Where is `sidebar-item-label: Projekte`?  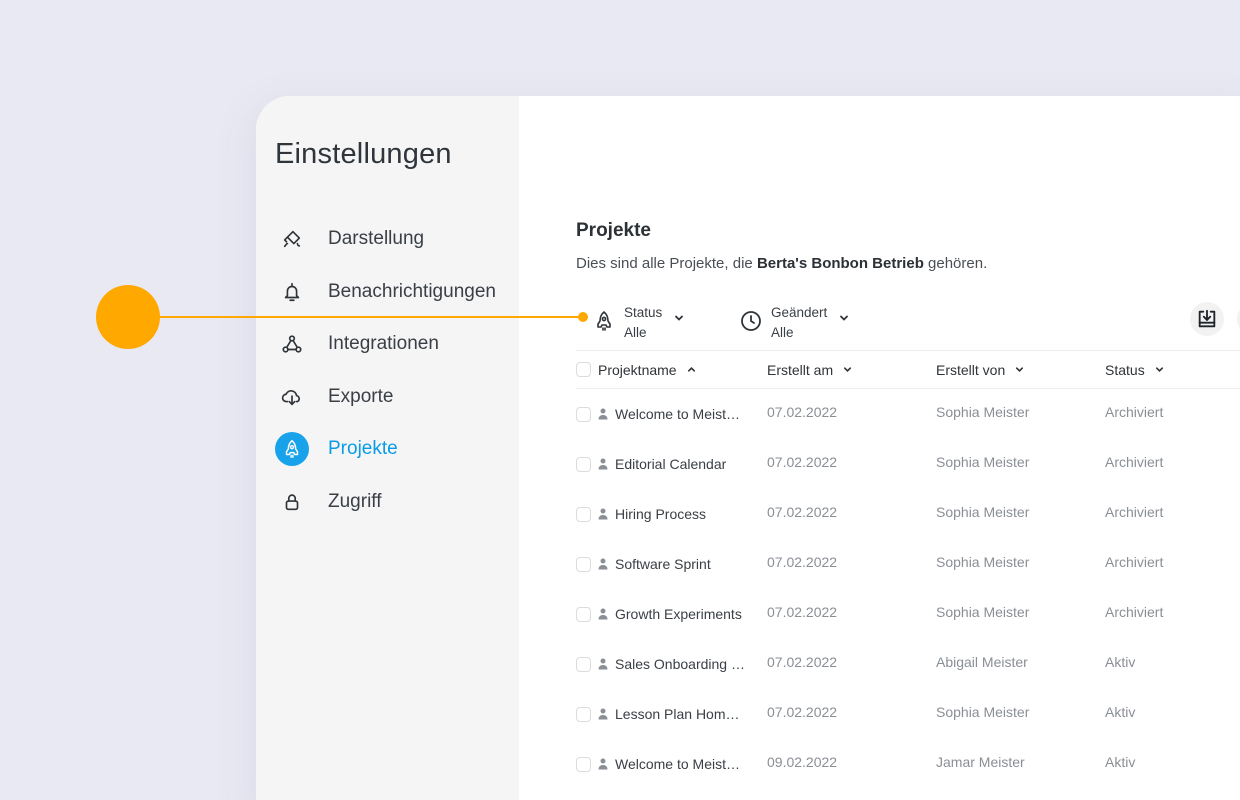 sidebar-item-label: Projekte is located at coordinates (363, 449).